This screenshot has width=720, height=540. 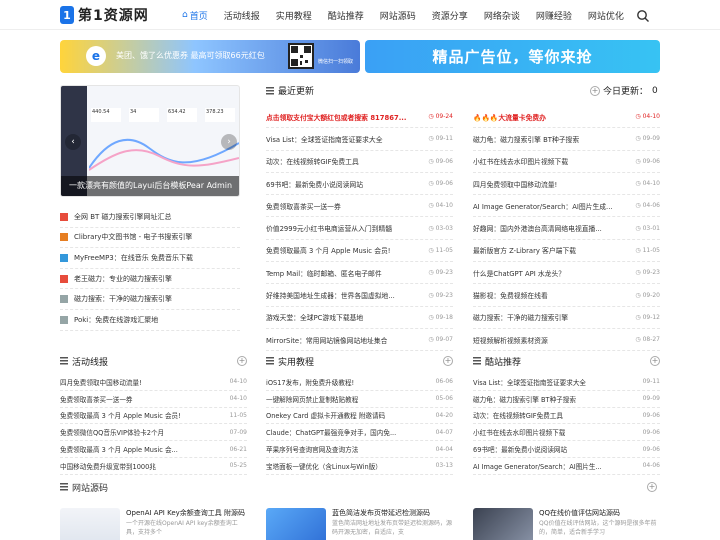 I want to click on recent-item-date: ◷ 09-23, so click(x=440, y=295).